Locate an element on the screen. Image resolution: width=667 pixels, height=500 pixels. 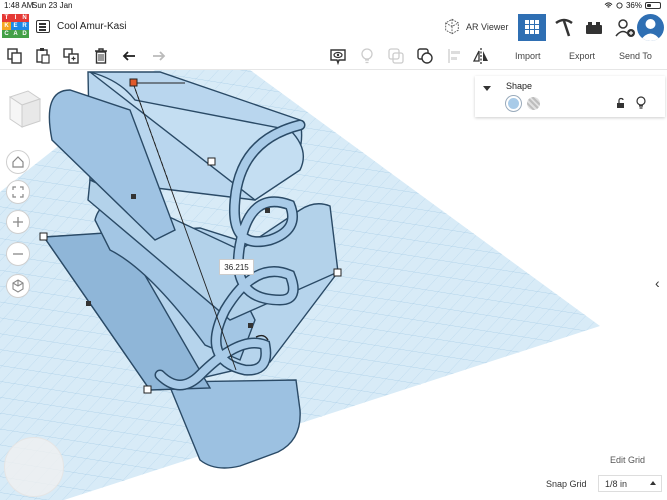
panel-title: Shape is located at coordinates (519, 86).